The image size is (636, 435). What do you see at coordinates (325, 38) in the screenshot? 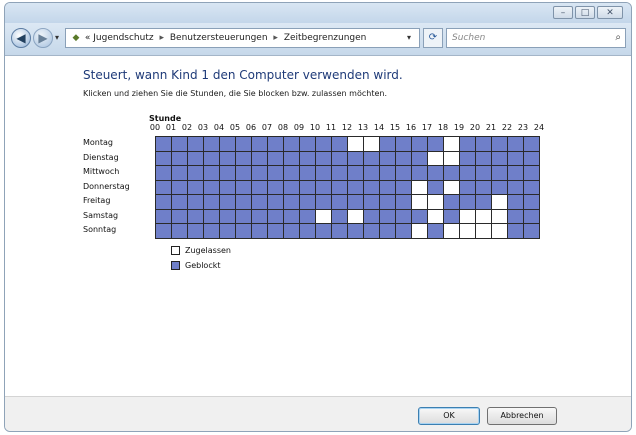
I see `breadcrumb-zeitbegrenzungen: Zeitbegrenzungen` at bounding box center [325, 38].